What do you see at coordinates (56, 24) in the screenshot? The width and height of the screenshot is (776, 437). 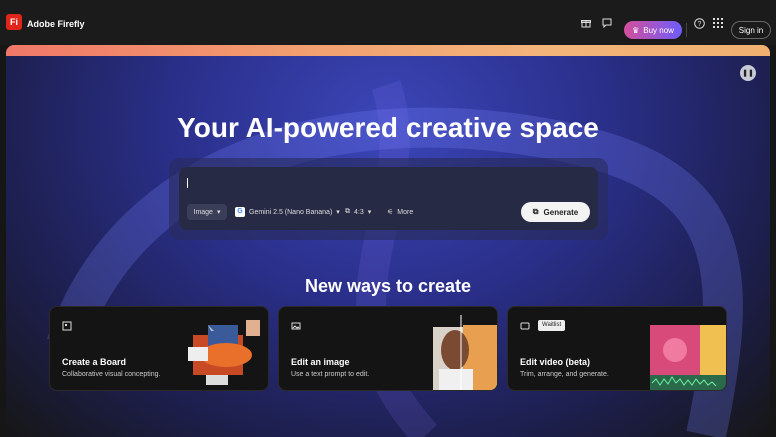 I see `brand-name: Adobe Firefly` at bounding box center [56, 24].